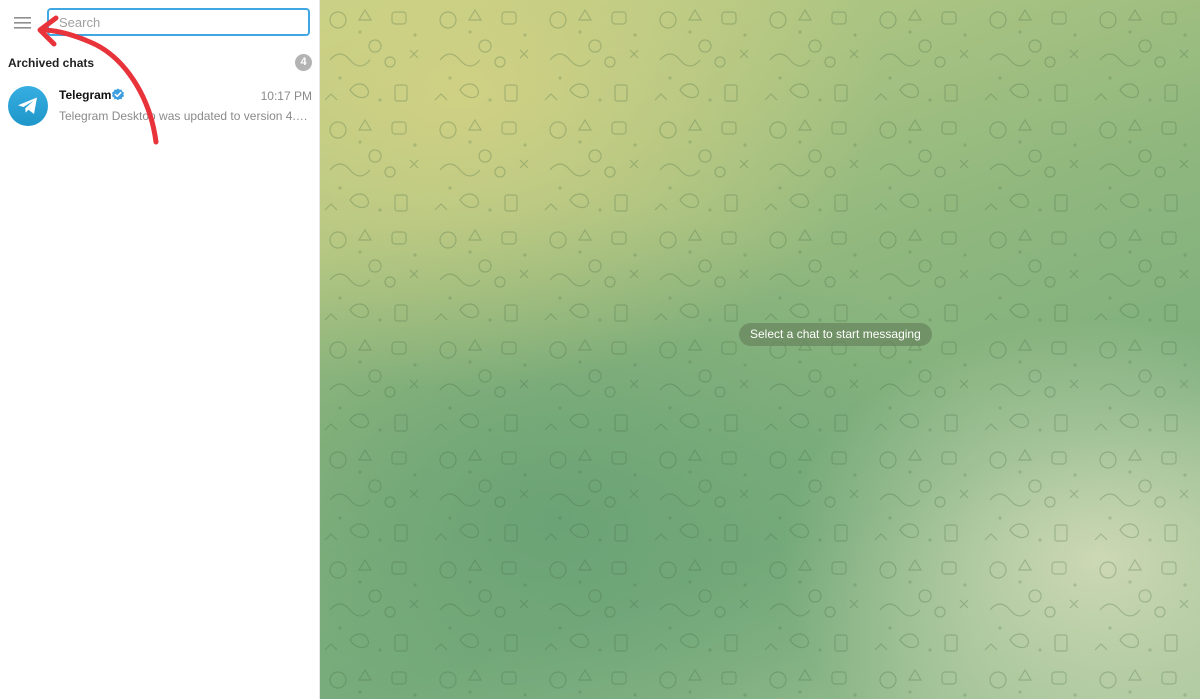 The image size is (1200, 699). Describe the element at coordinates (51, 63) in the screenshot. I see `archived-chats-label: Archived chats` at that location.